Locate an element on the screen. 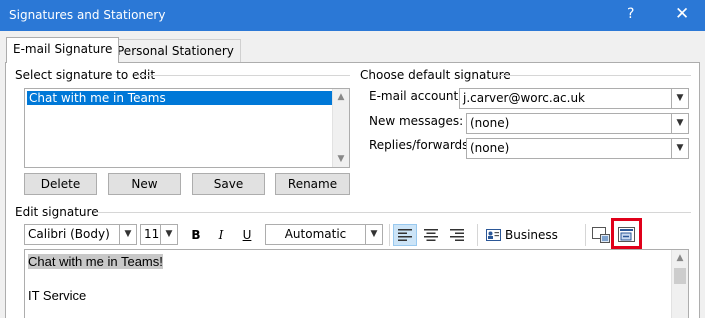 This screenshot has width=705, height=318. new-button: New is located at coordinates (144, 184).